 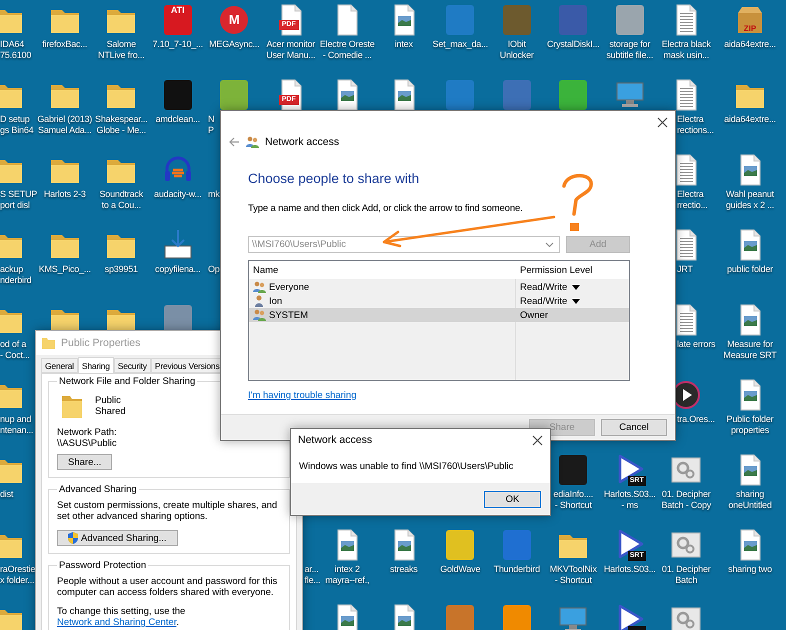 I want to click on desktop-icon-label: N P, so click(x=211, y=125).